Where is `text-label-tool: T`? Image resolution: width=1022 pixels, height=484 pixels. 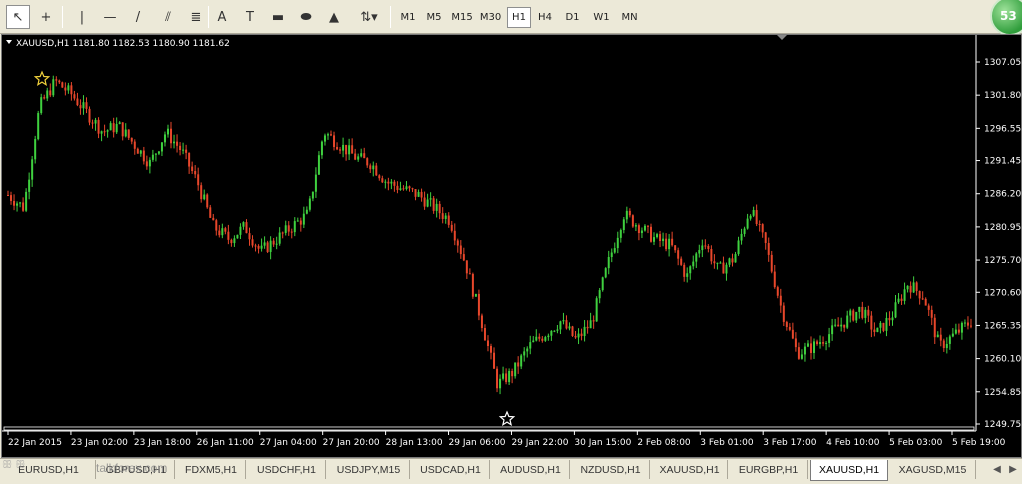 text-label-tool: T is located at coordinates (250, 17).